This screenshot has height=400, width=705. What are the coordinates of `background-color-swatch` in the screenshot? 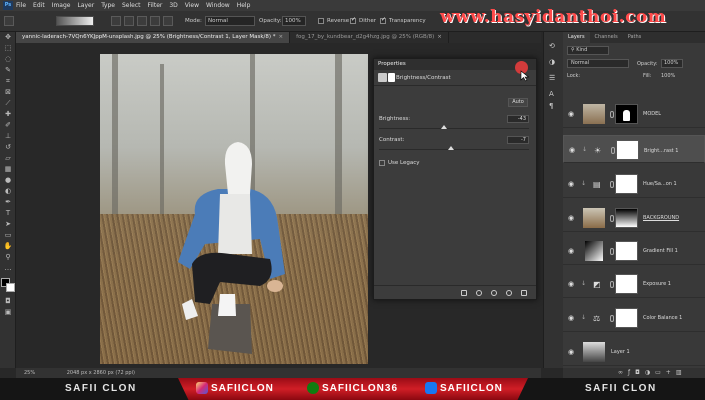 It's located at (10, 287).